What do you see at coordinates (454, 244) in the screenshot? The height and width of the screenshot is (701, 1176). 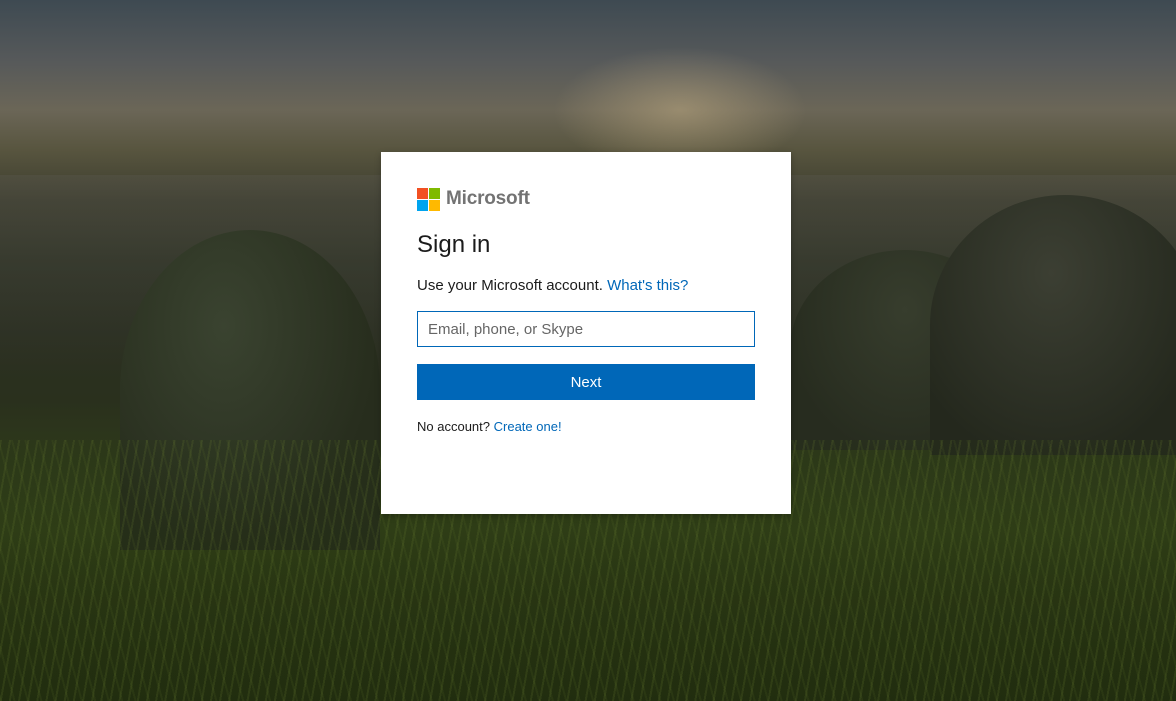 I see `page-title: Sign in` at bounding box center [454, 244].